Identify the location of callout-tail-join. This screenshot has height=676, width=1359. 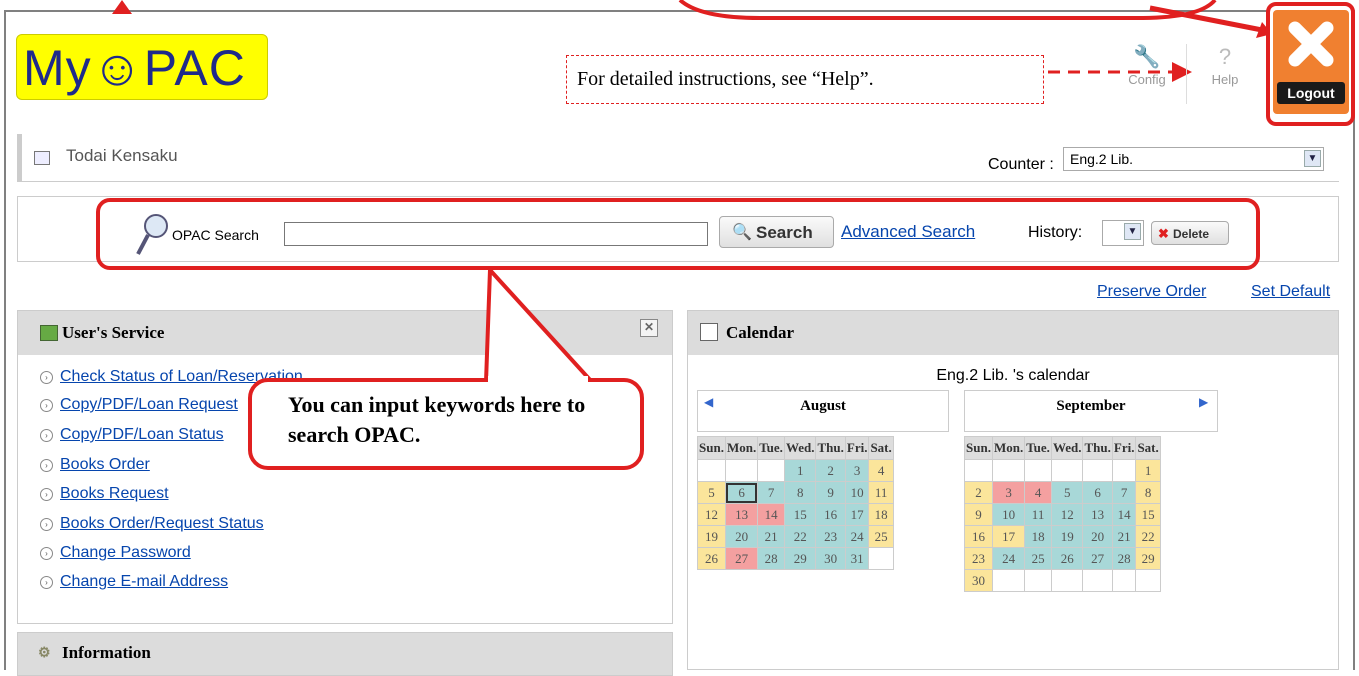
(538, 380).